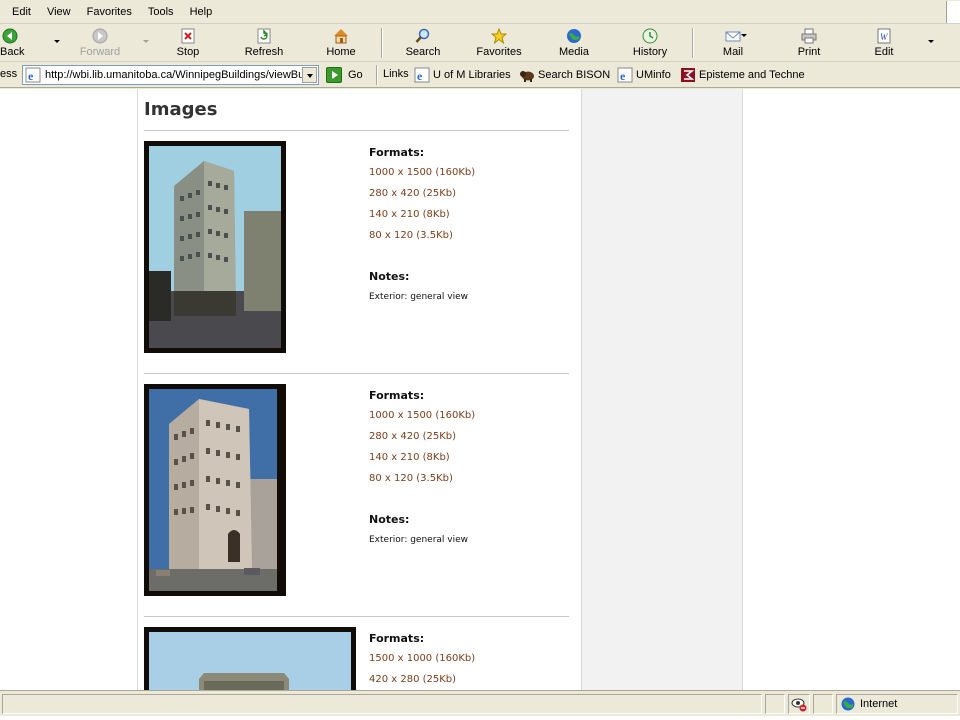 This screenshot has height=720, width=960. What do you see at coordinates (823, 704) in the screenshot?
I see `status-empty-cell` at bounding box center [823, 704].